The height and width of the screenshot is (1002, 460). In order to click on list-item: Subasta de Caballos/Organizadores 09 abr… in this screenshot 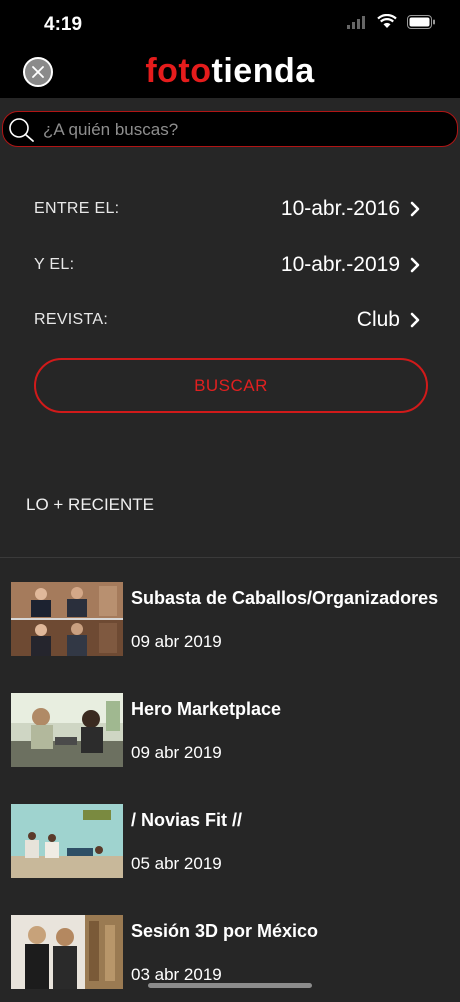, I will do `click(230, 613)`.